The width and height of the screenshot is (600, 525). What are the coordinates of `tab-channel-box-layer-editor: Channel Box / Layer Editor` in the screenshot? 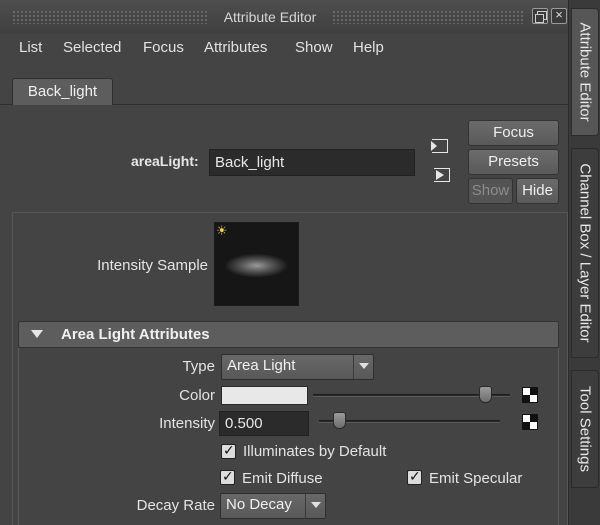 It's located at (585, 253).